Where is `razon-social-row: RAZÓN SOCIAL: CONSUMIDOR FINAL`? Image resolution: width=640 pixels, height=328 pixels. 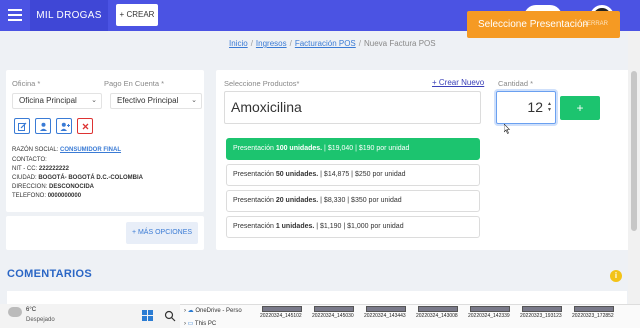 razon-social-row: RAZÓN SOCIAL: CONSUMIDOR FINAL is located at coordinates (66, 150).